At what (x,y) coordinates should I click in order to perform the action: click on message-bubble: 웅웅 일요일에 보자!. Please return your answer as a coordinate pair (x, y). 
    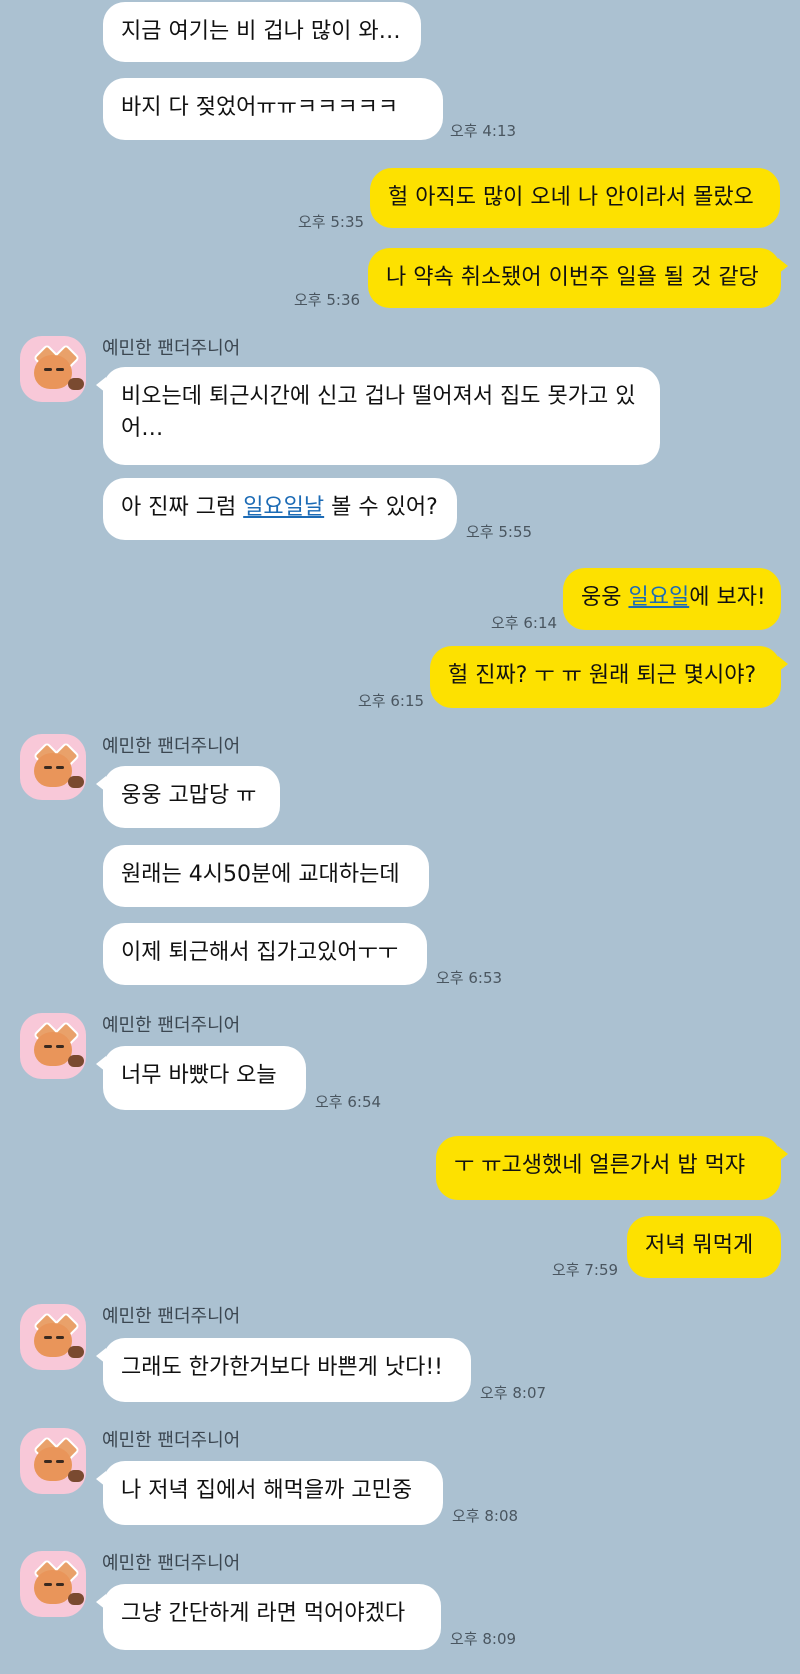
    Looking at the image, I should click on (672, 599).